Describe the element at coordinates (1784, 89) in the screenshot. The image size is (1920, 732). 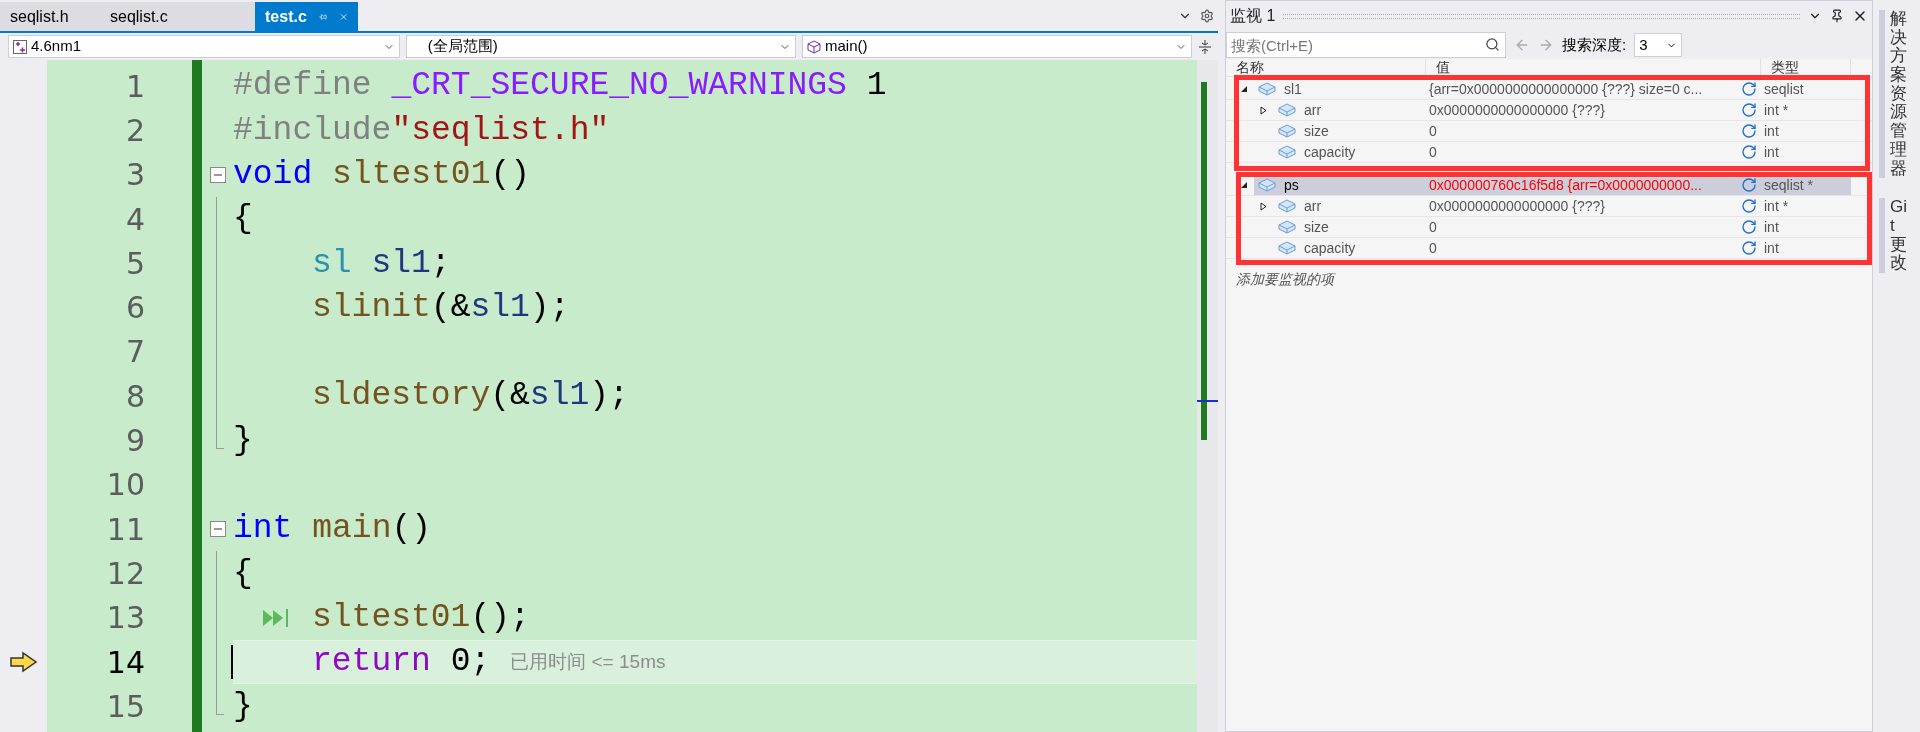
I see `watch-type: seqlist` at that location.